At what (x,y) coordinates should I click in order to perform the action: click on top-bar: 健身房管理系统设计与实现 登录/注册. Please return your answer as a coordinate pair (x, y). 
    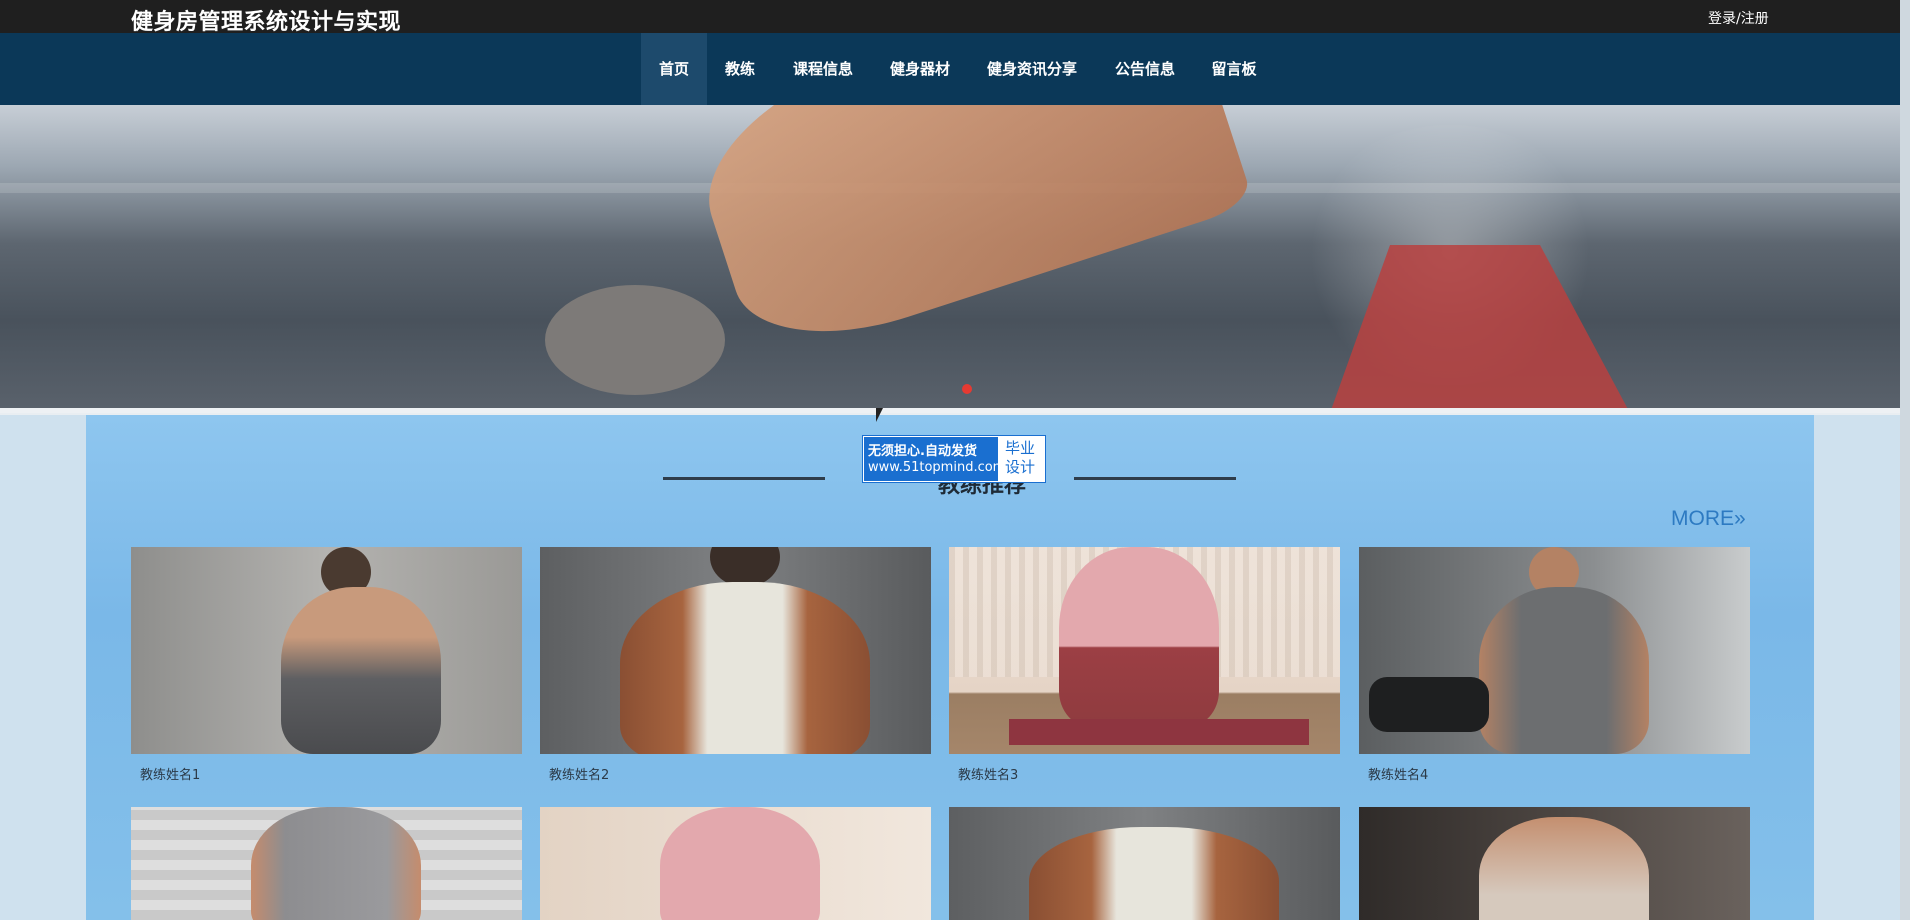
    Looking at the image, I should click on (955, 17).